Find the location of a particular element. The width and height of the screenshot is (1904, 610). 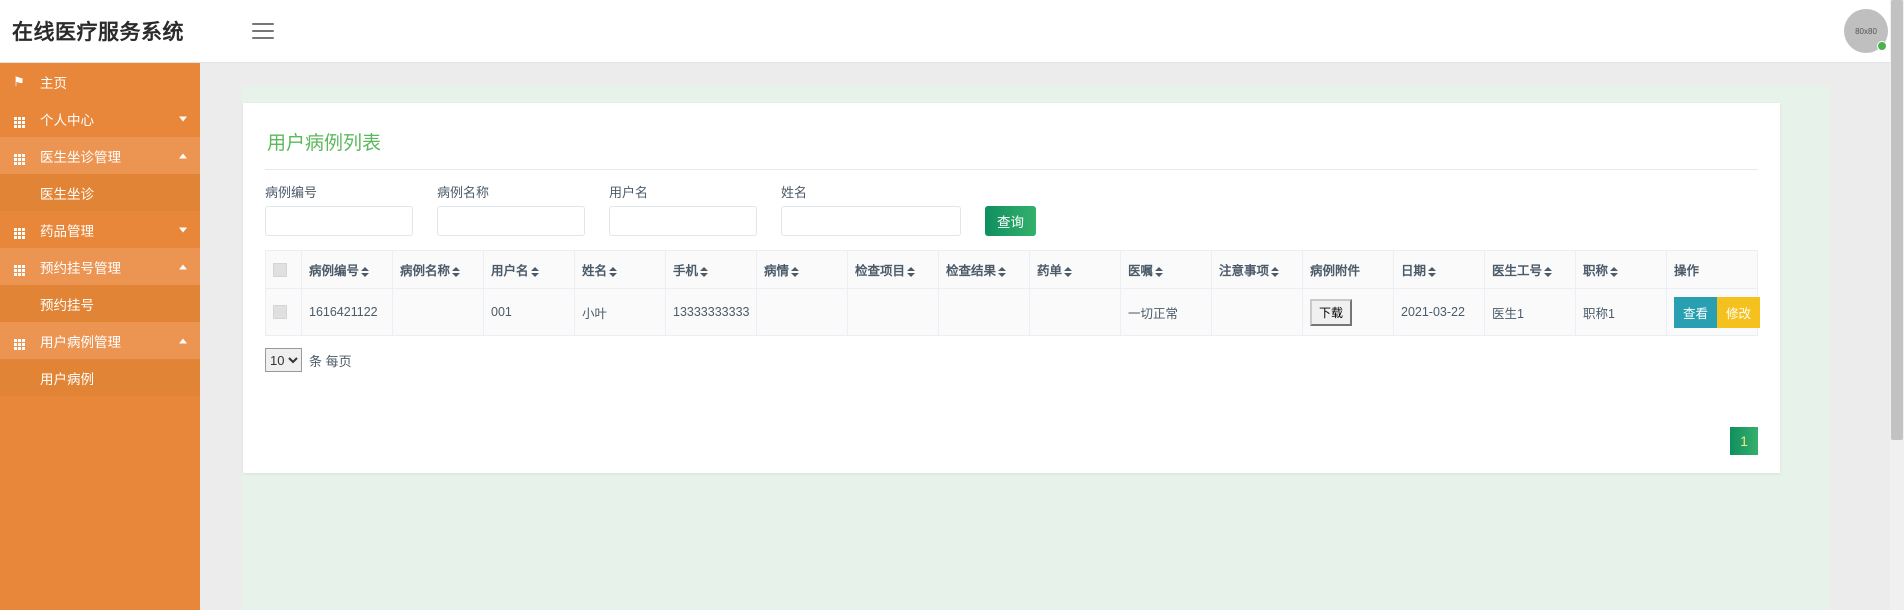

sidebar-item-label: 主页 is located at coordinates (53, 83).